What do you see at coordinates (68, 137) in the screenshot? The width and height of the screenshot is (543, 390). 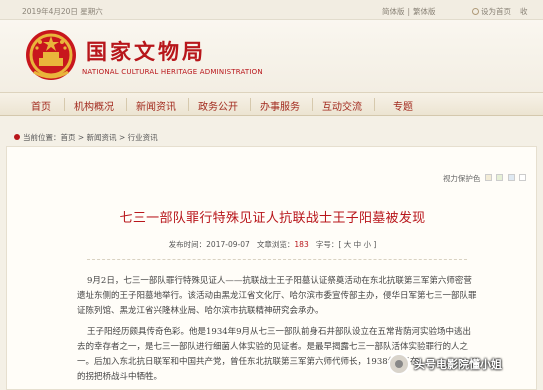 I see `breadcrumb-home: 首页` at bounding box center [68, 137].